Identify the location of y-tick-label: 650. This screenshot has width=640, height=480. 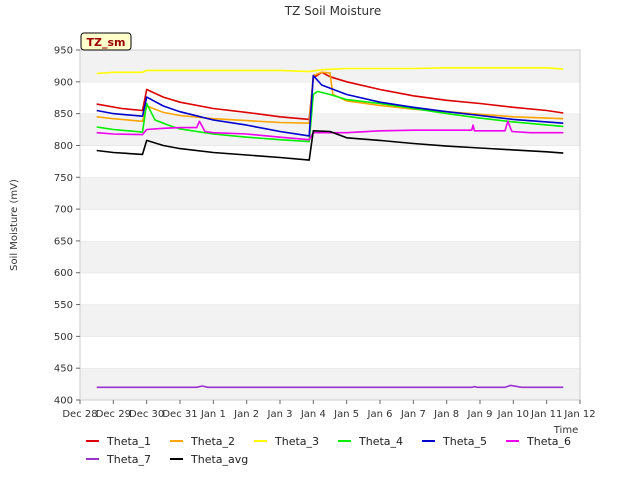
(63, 241).